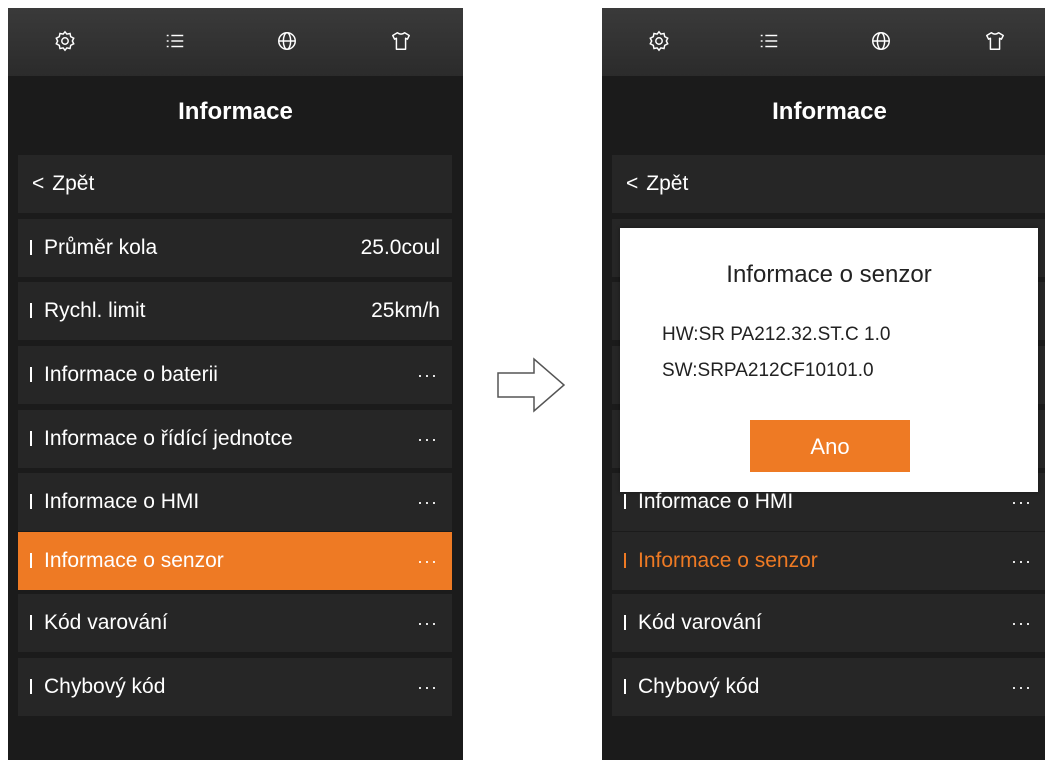  Describe the element at coordinates (829, 274) in the screenshot. I see `dialog-title: Informace o senzor` at that location.